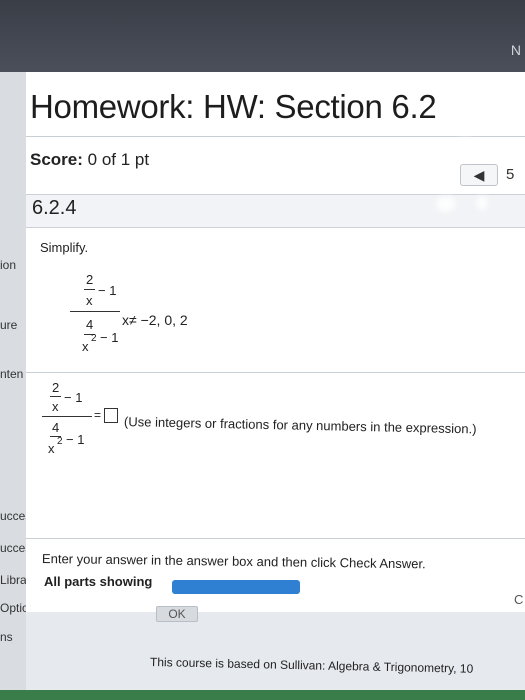  What do you see at coordinates (90, 279) in the screenshot?
I see `expr-num-top: 2` at bounding box center [90, 279].